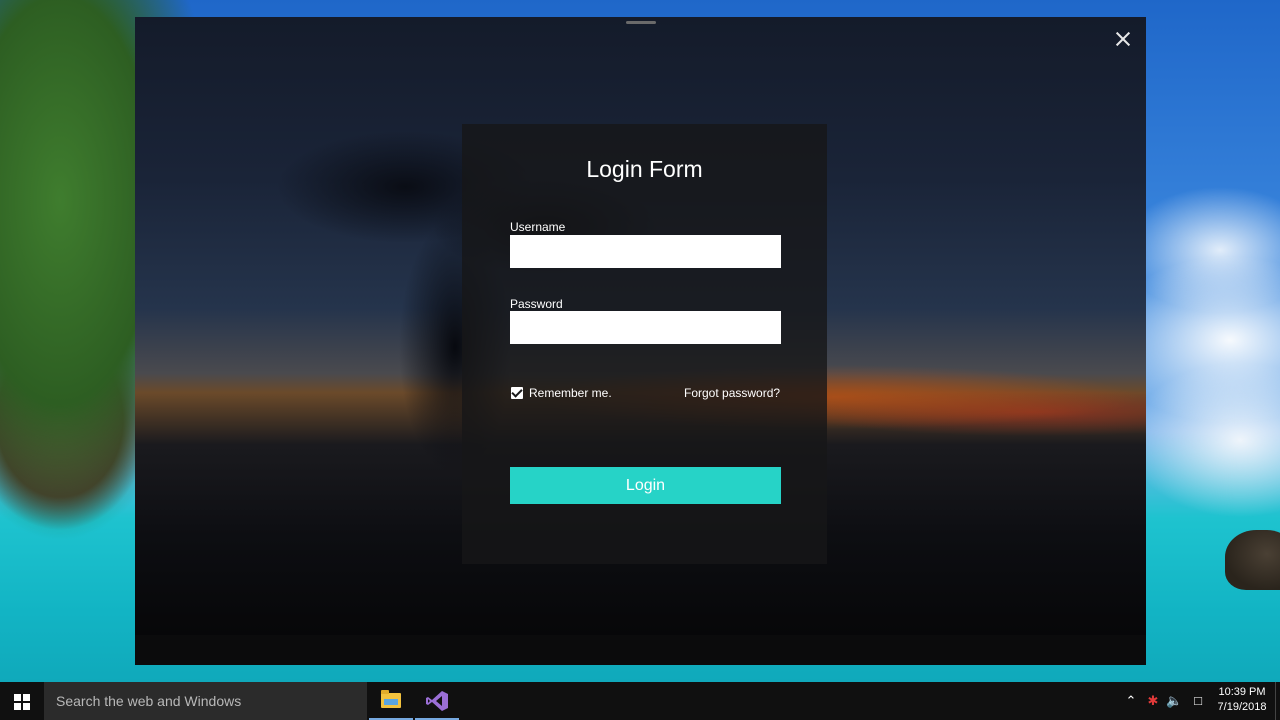  What do you see at coordinates (640, 650) in the screenshot?
I see `window-footer` at bounding box center [640, 650].